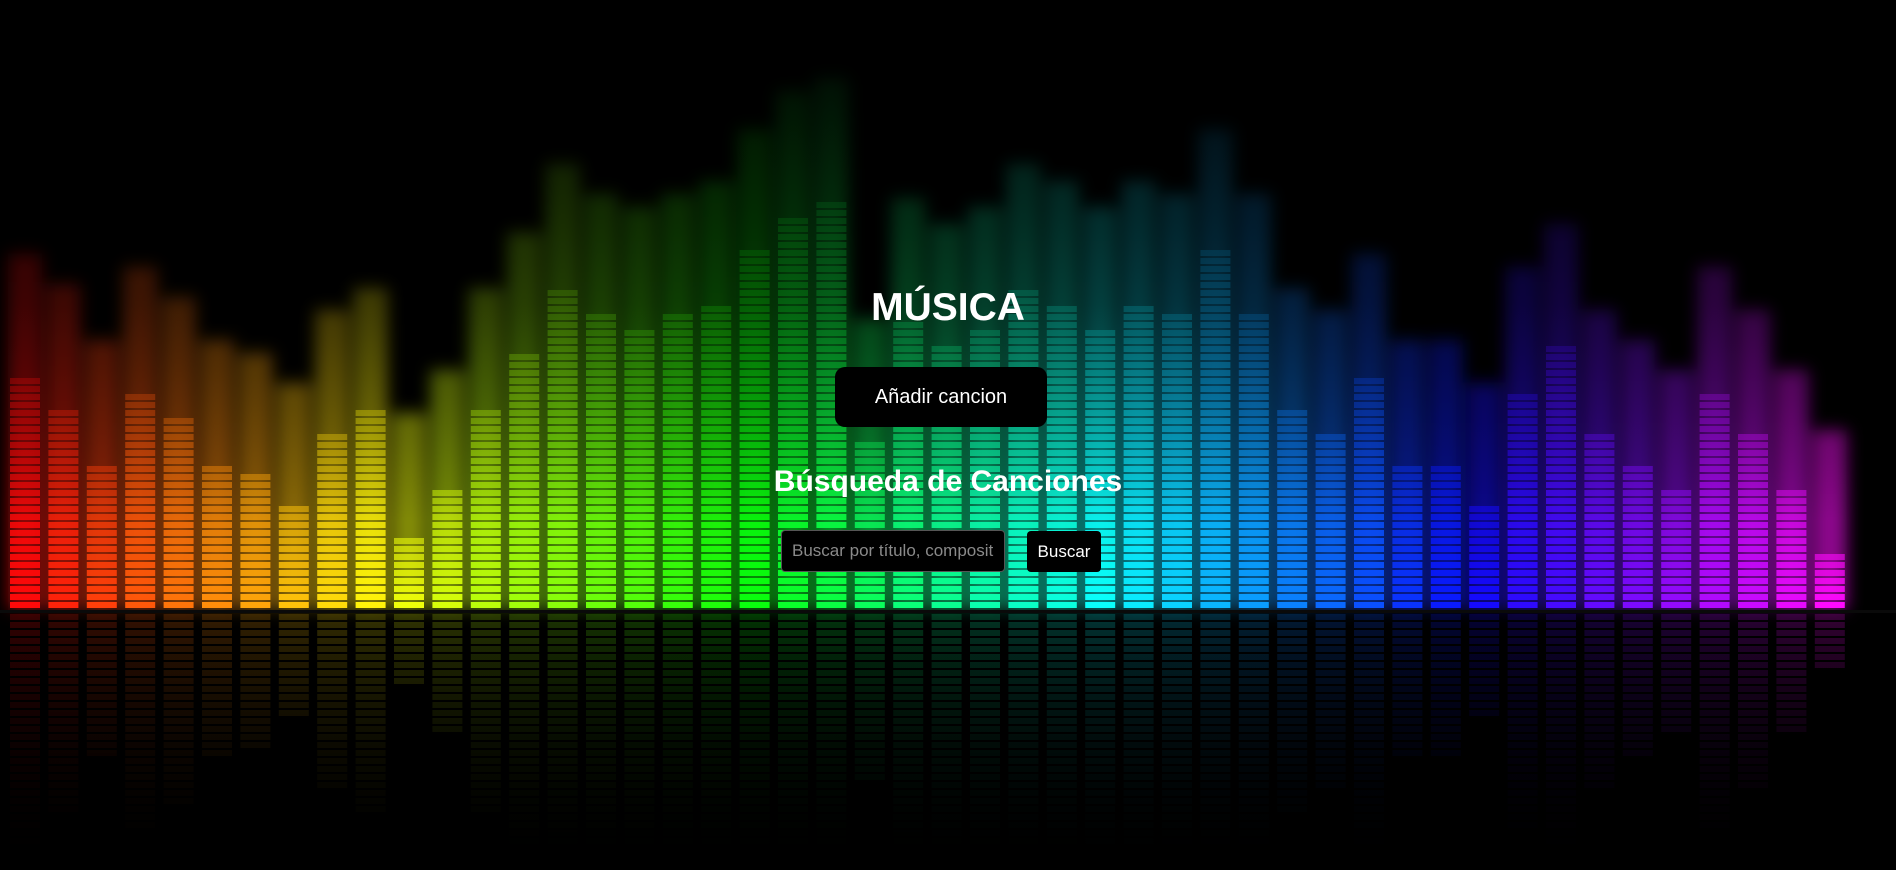  Describe the element at coordinates (1064, 551) in the screenshot. I see `search-button: Buscar` at that location.